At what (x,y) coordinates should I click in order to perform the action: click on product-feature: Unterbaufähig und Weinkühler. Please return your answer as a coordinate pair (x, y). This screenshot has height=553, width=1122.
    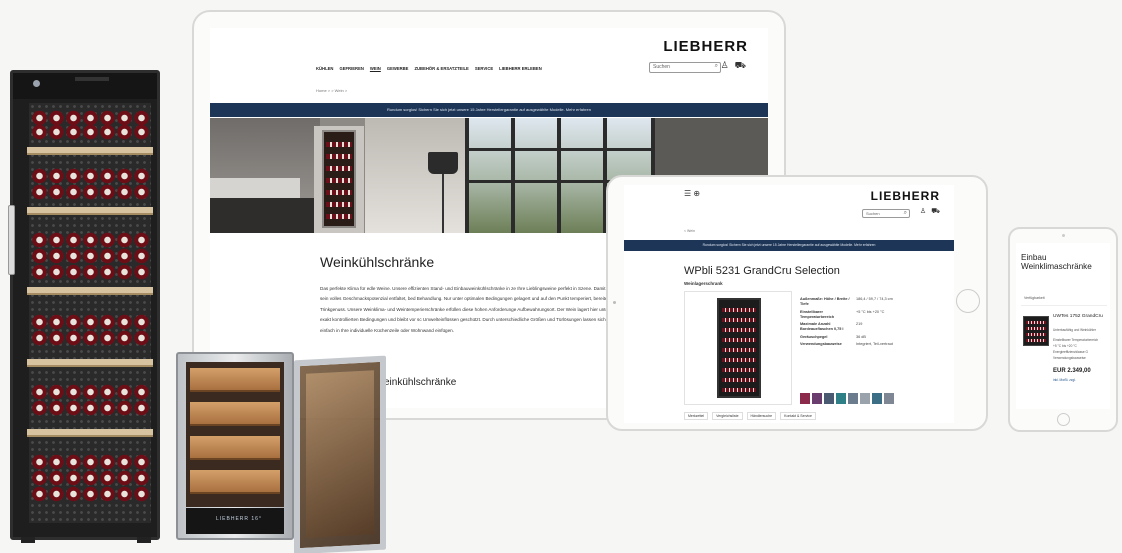
    Looking at the image, I should click on (1074, 330).